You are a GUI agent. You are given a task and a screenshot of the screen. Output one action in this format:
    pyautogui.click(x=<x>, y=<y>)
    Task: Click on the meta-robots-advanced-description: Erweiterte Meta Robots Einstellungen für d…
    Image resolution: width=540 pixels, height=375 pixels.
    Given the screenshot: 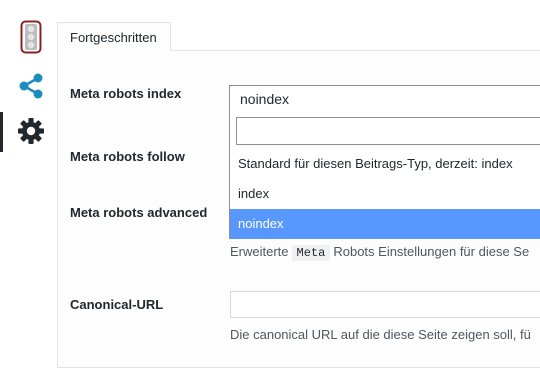 What is the action you would take?
    pyautogui.click(x=379, y=252)
    